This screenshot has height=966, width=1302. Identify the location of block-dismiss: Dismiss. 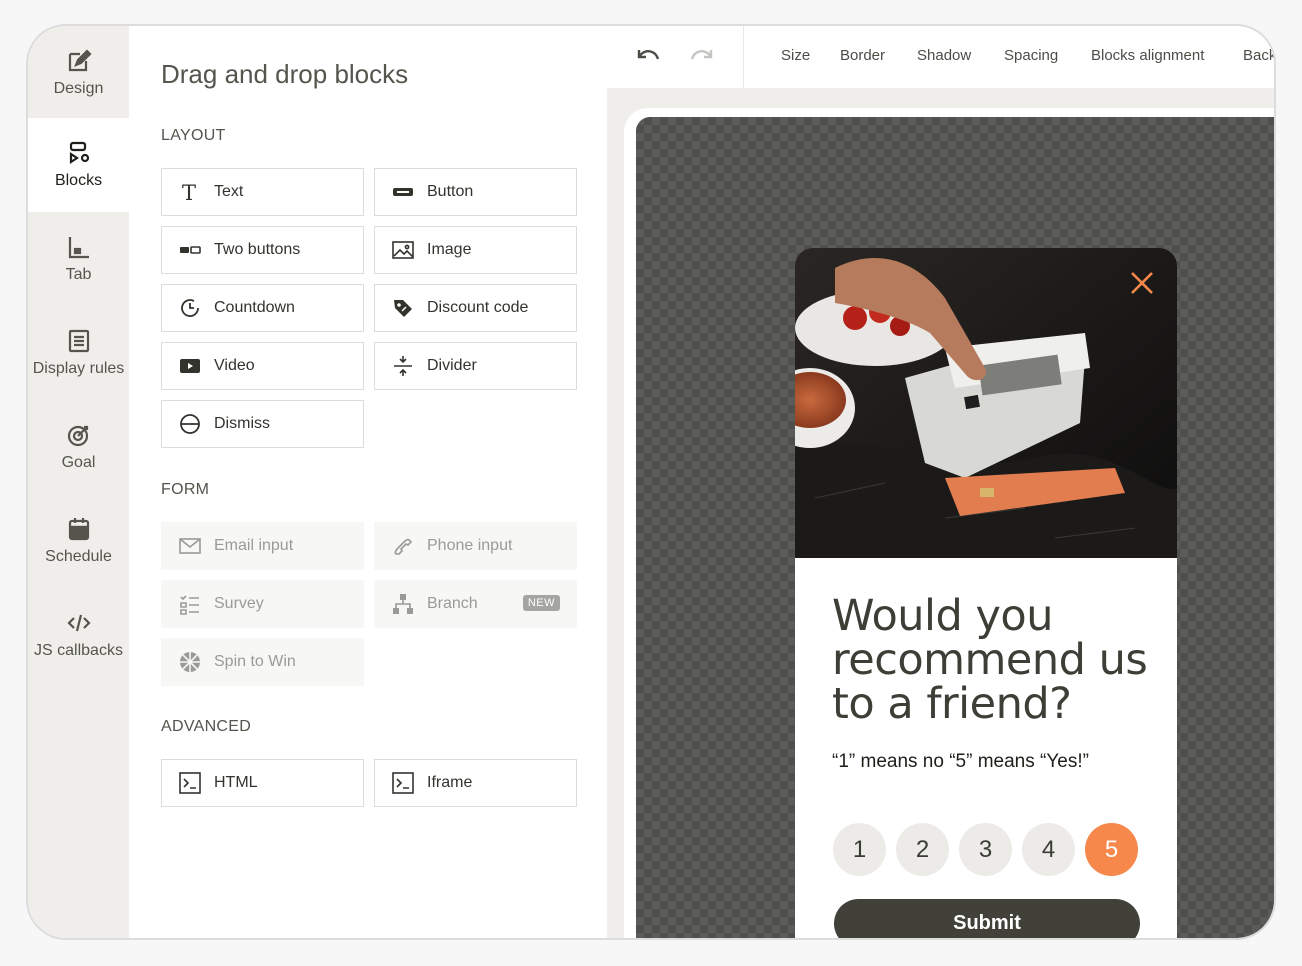
(262, 424).